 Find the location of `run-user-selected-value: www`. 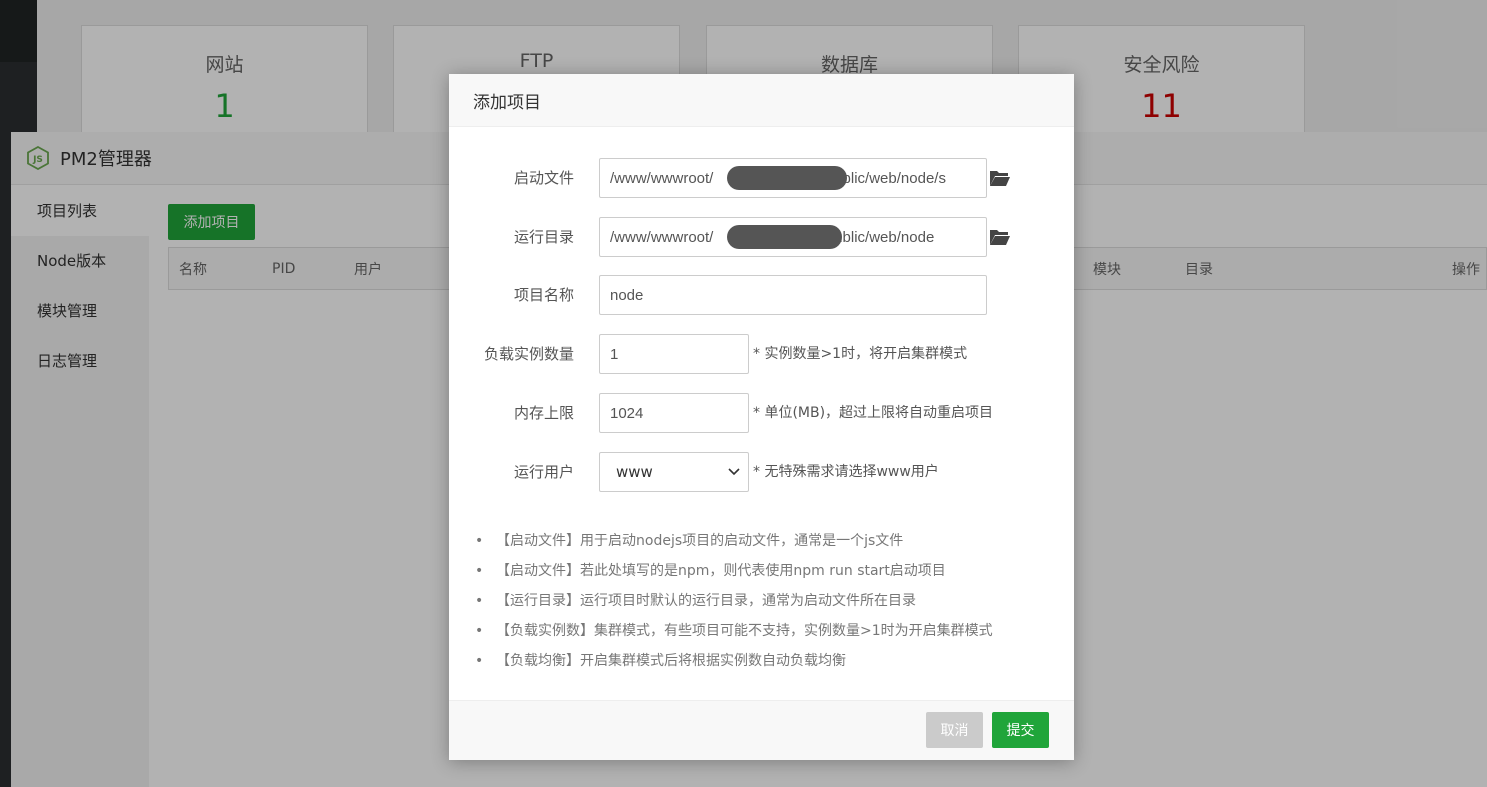

run-user-selected-value: www is located at coordinates (634, 472).